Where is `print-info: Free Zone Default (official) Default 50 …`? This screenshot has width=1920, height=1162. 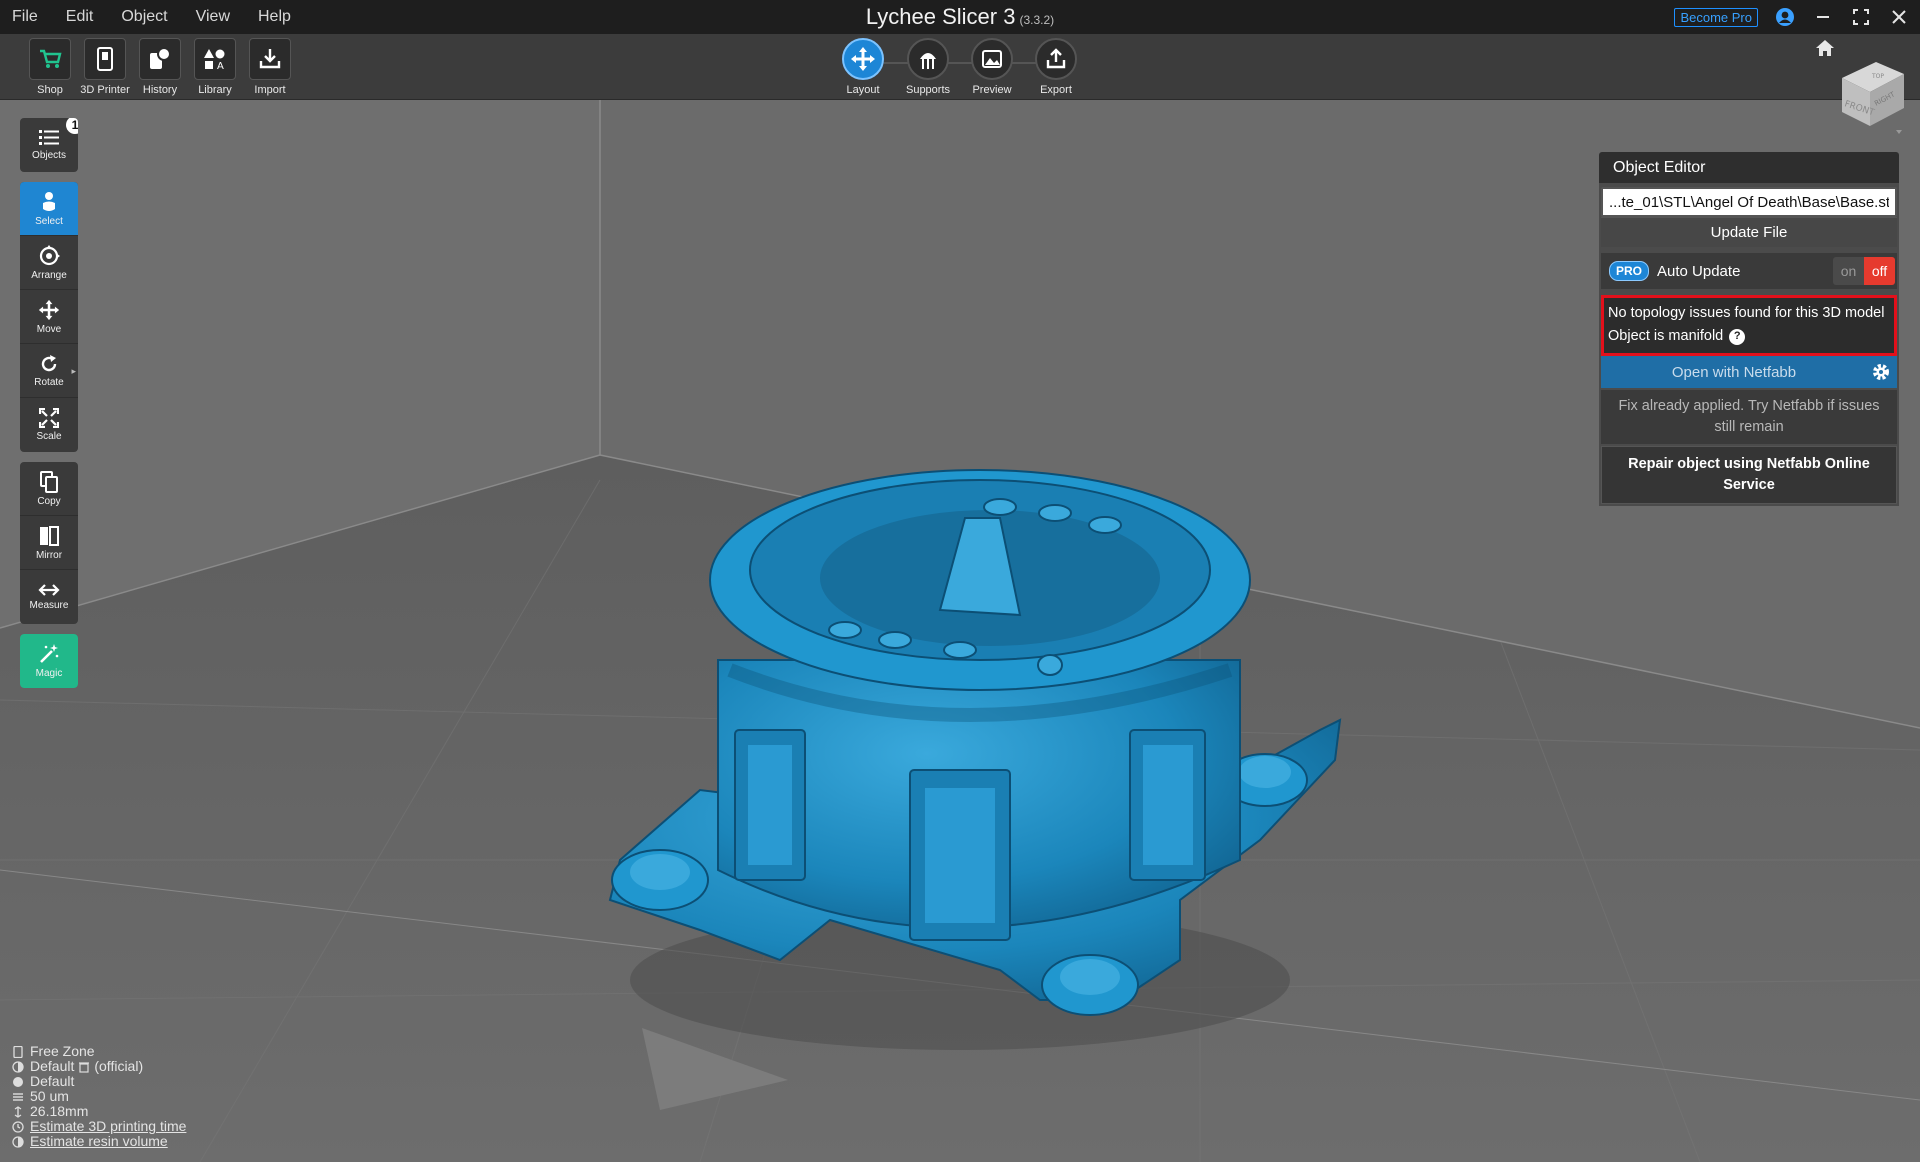 print-info: Free Zone Default (official) Default 50 … is located at coordinates (99, 1096).